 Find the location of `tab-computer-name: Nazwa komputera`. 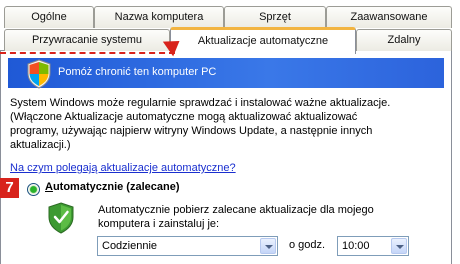

tab-computer-name: Nazwa komputera is located at coordinates (159, 17).